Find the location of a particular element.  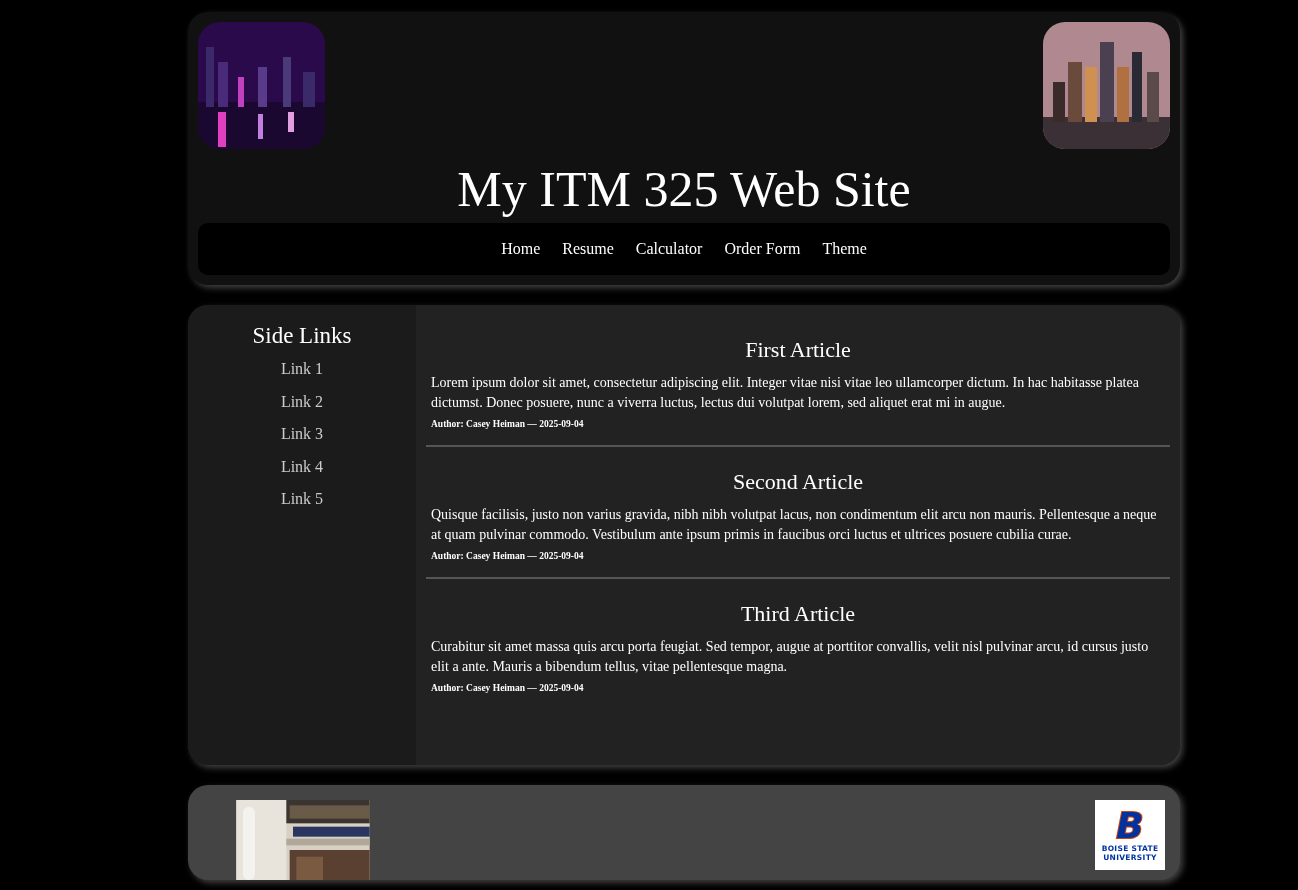

side-link: Link 2 is located at coordinates (302, 401).